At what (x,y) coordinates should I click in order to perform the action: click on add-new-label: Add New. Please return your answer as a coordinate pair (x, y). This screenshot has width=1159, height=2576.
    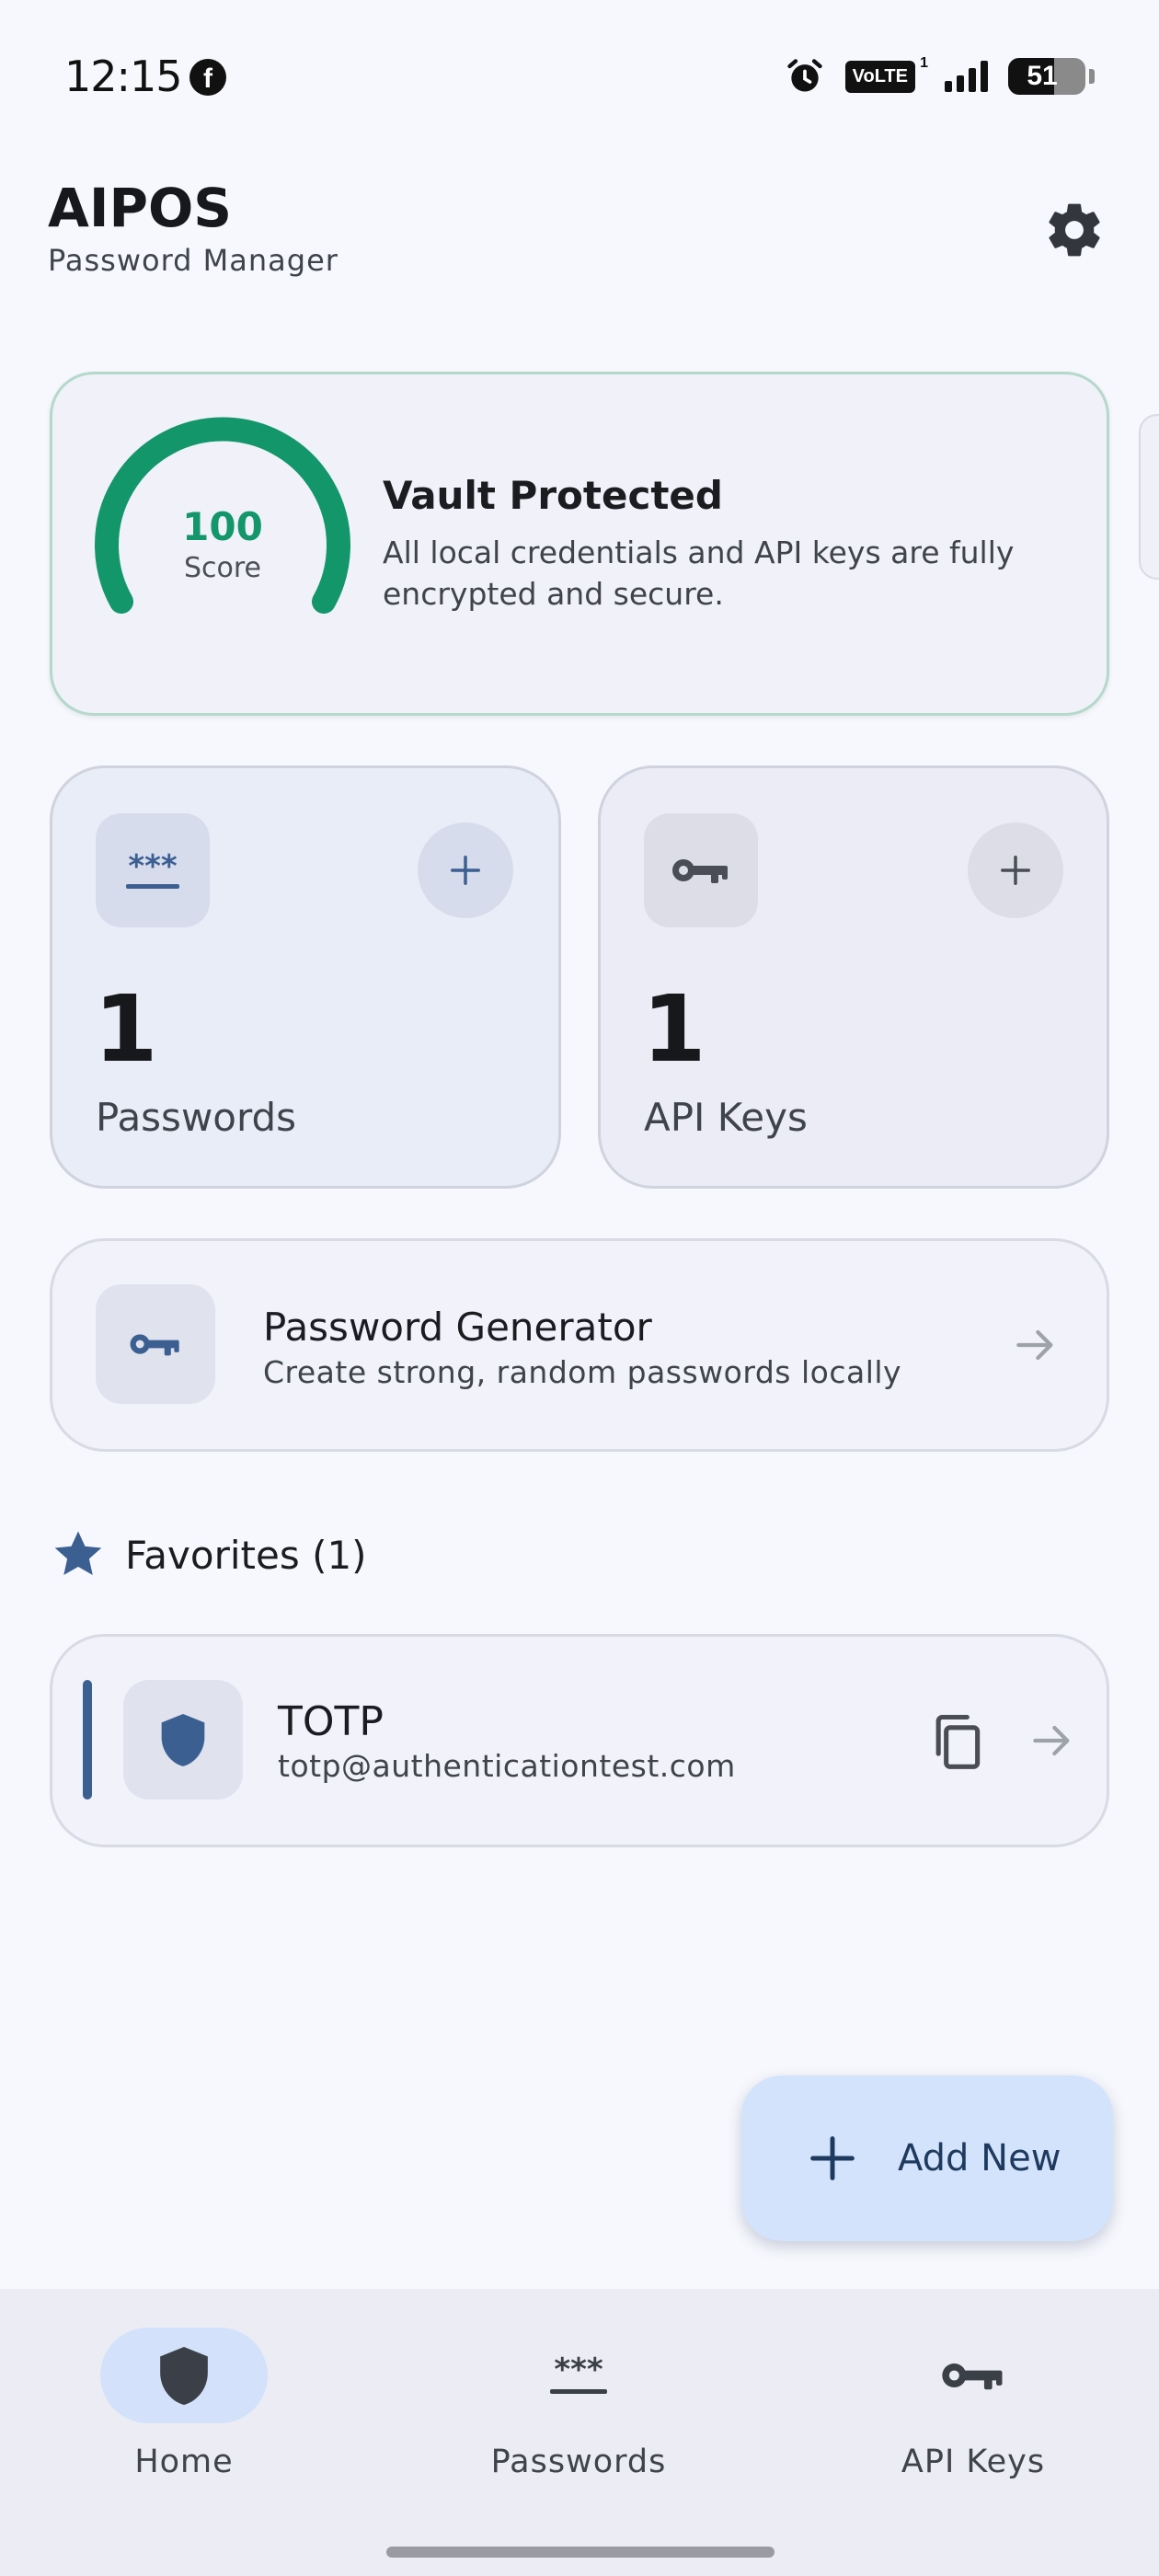
    Looking at the image, I should click on (979, 2158).